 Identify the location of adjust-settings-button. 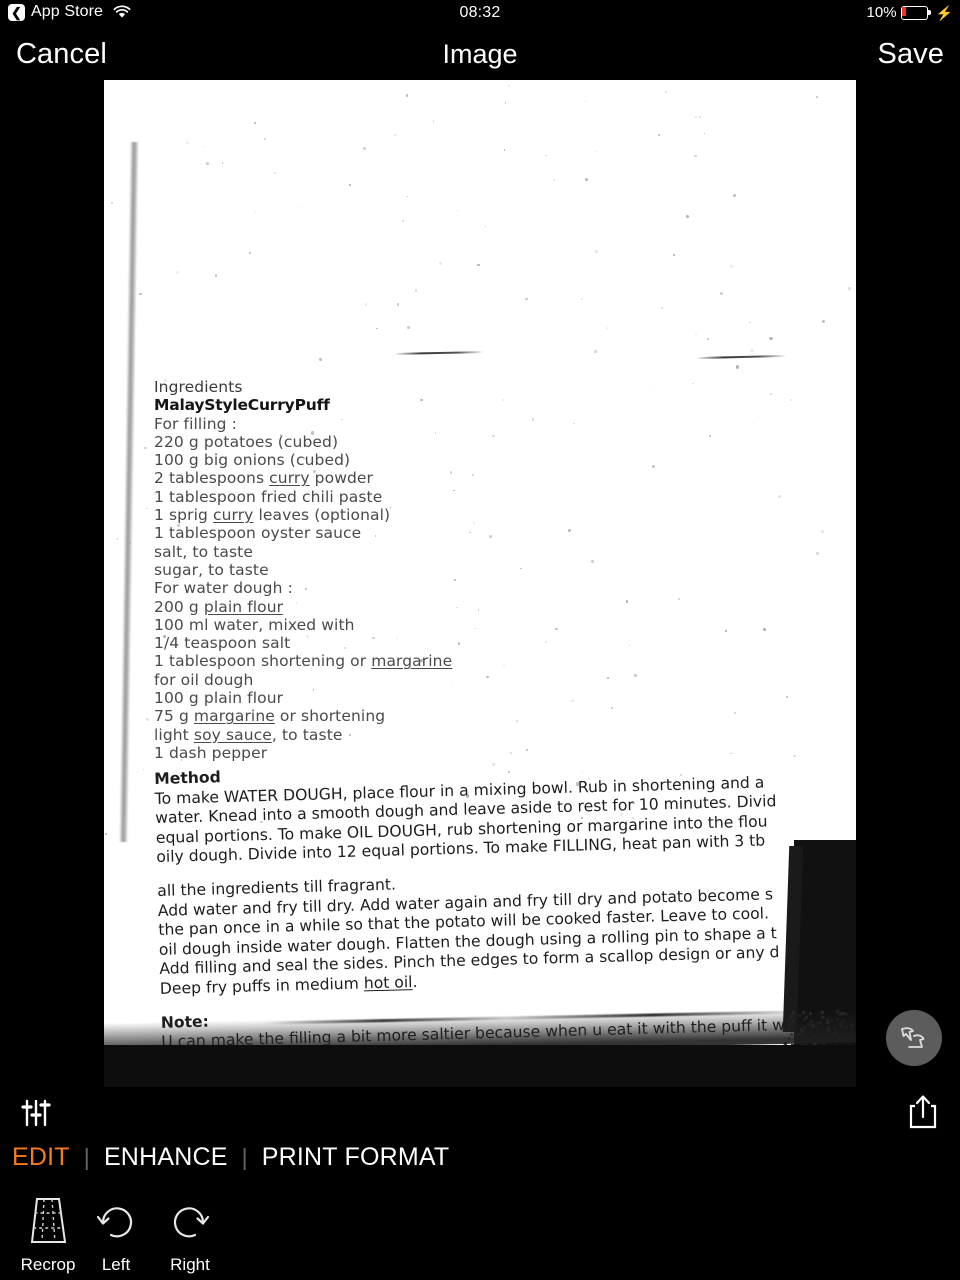
(36, 1114).